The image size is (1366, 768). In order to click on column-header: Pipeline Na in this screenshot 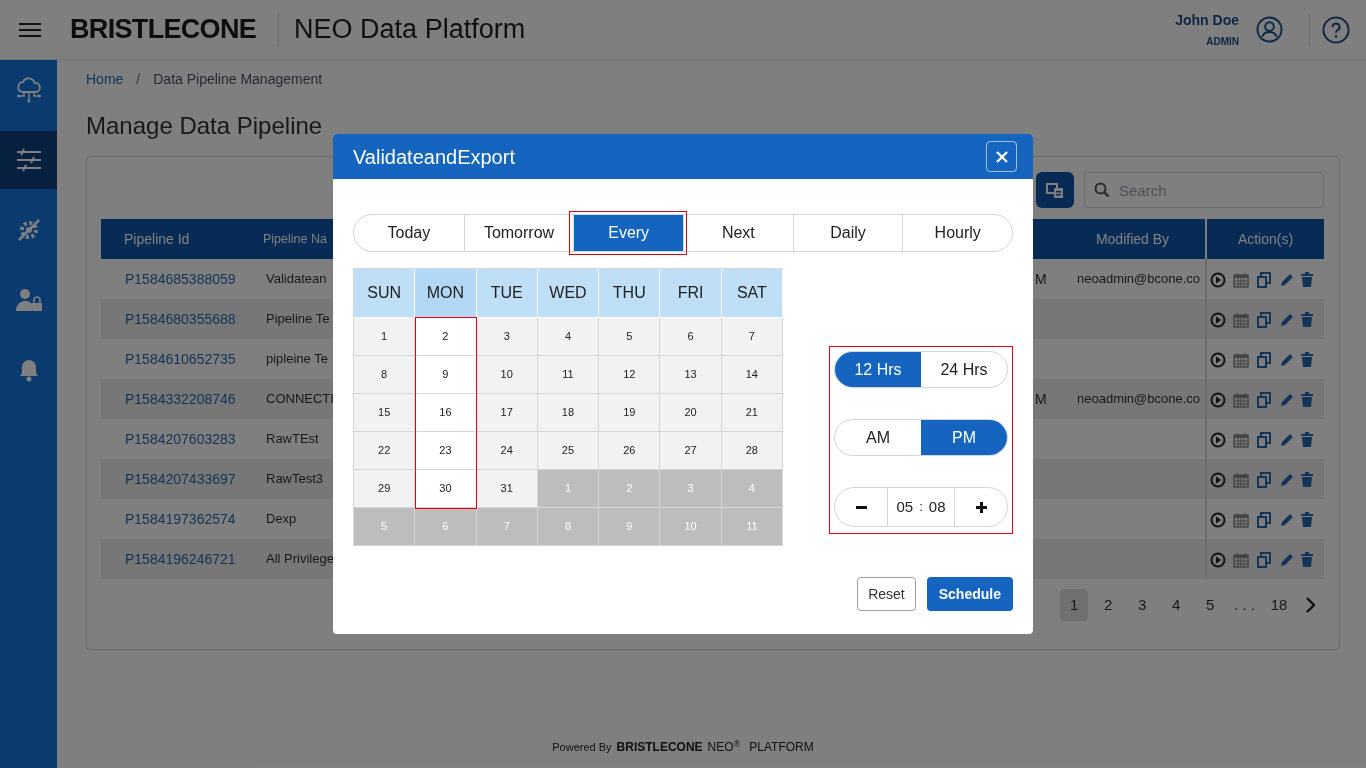, I will do `click(295, 239)`.